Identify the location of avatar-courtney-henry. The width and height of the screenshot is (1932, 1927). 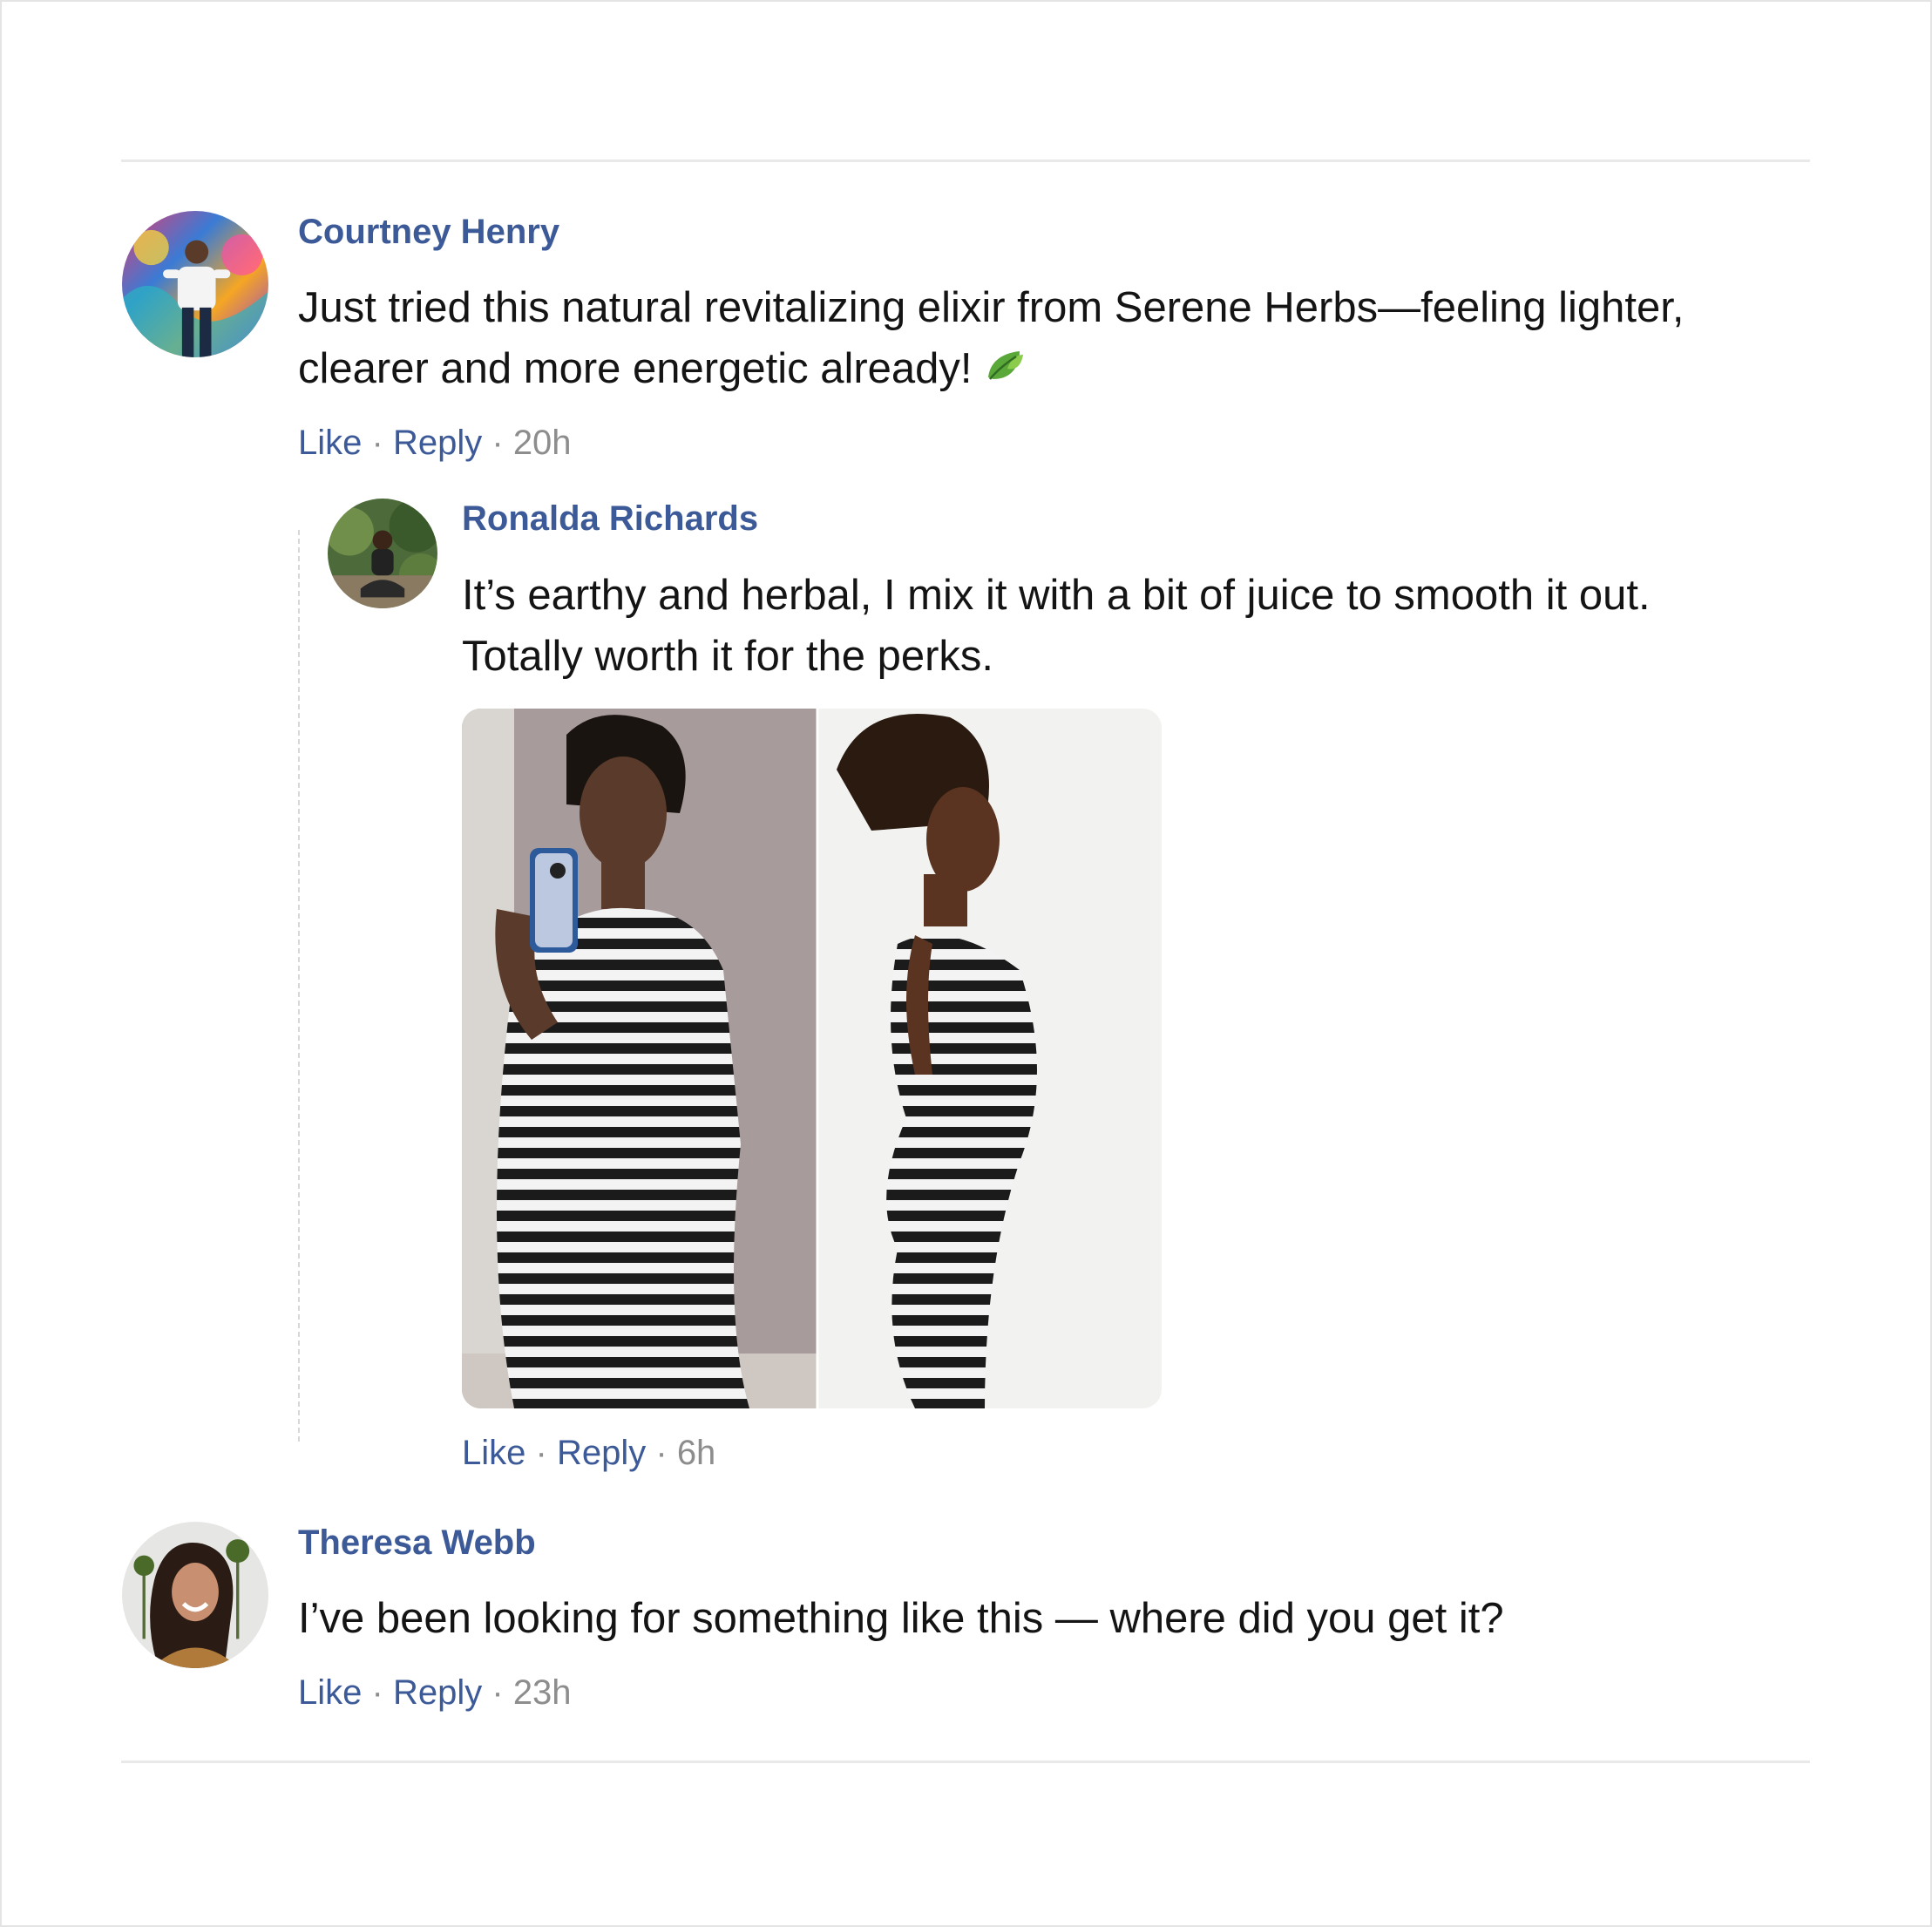
(195, 284).